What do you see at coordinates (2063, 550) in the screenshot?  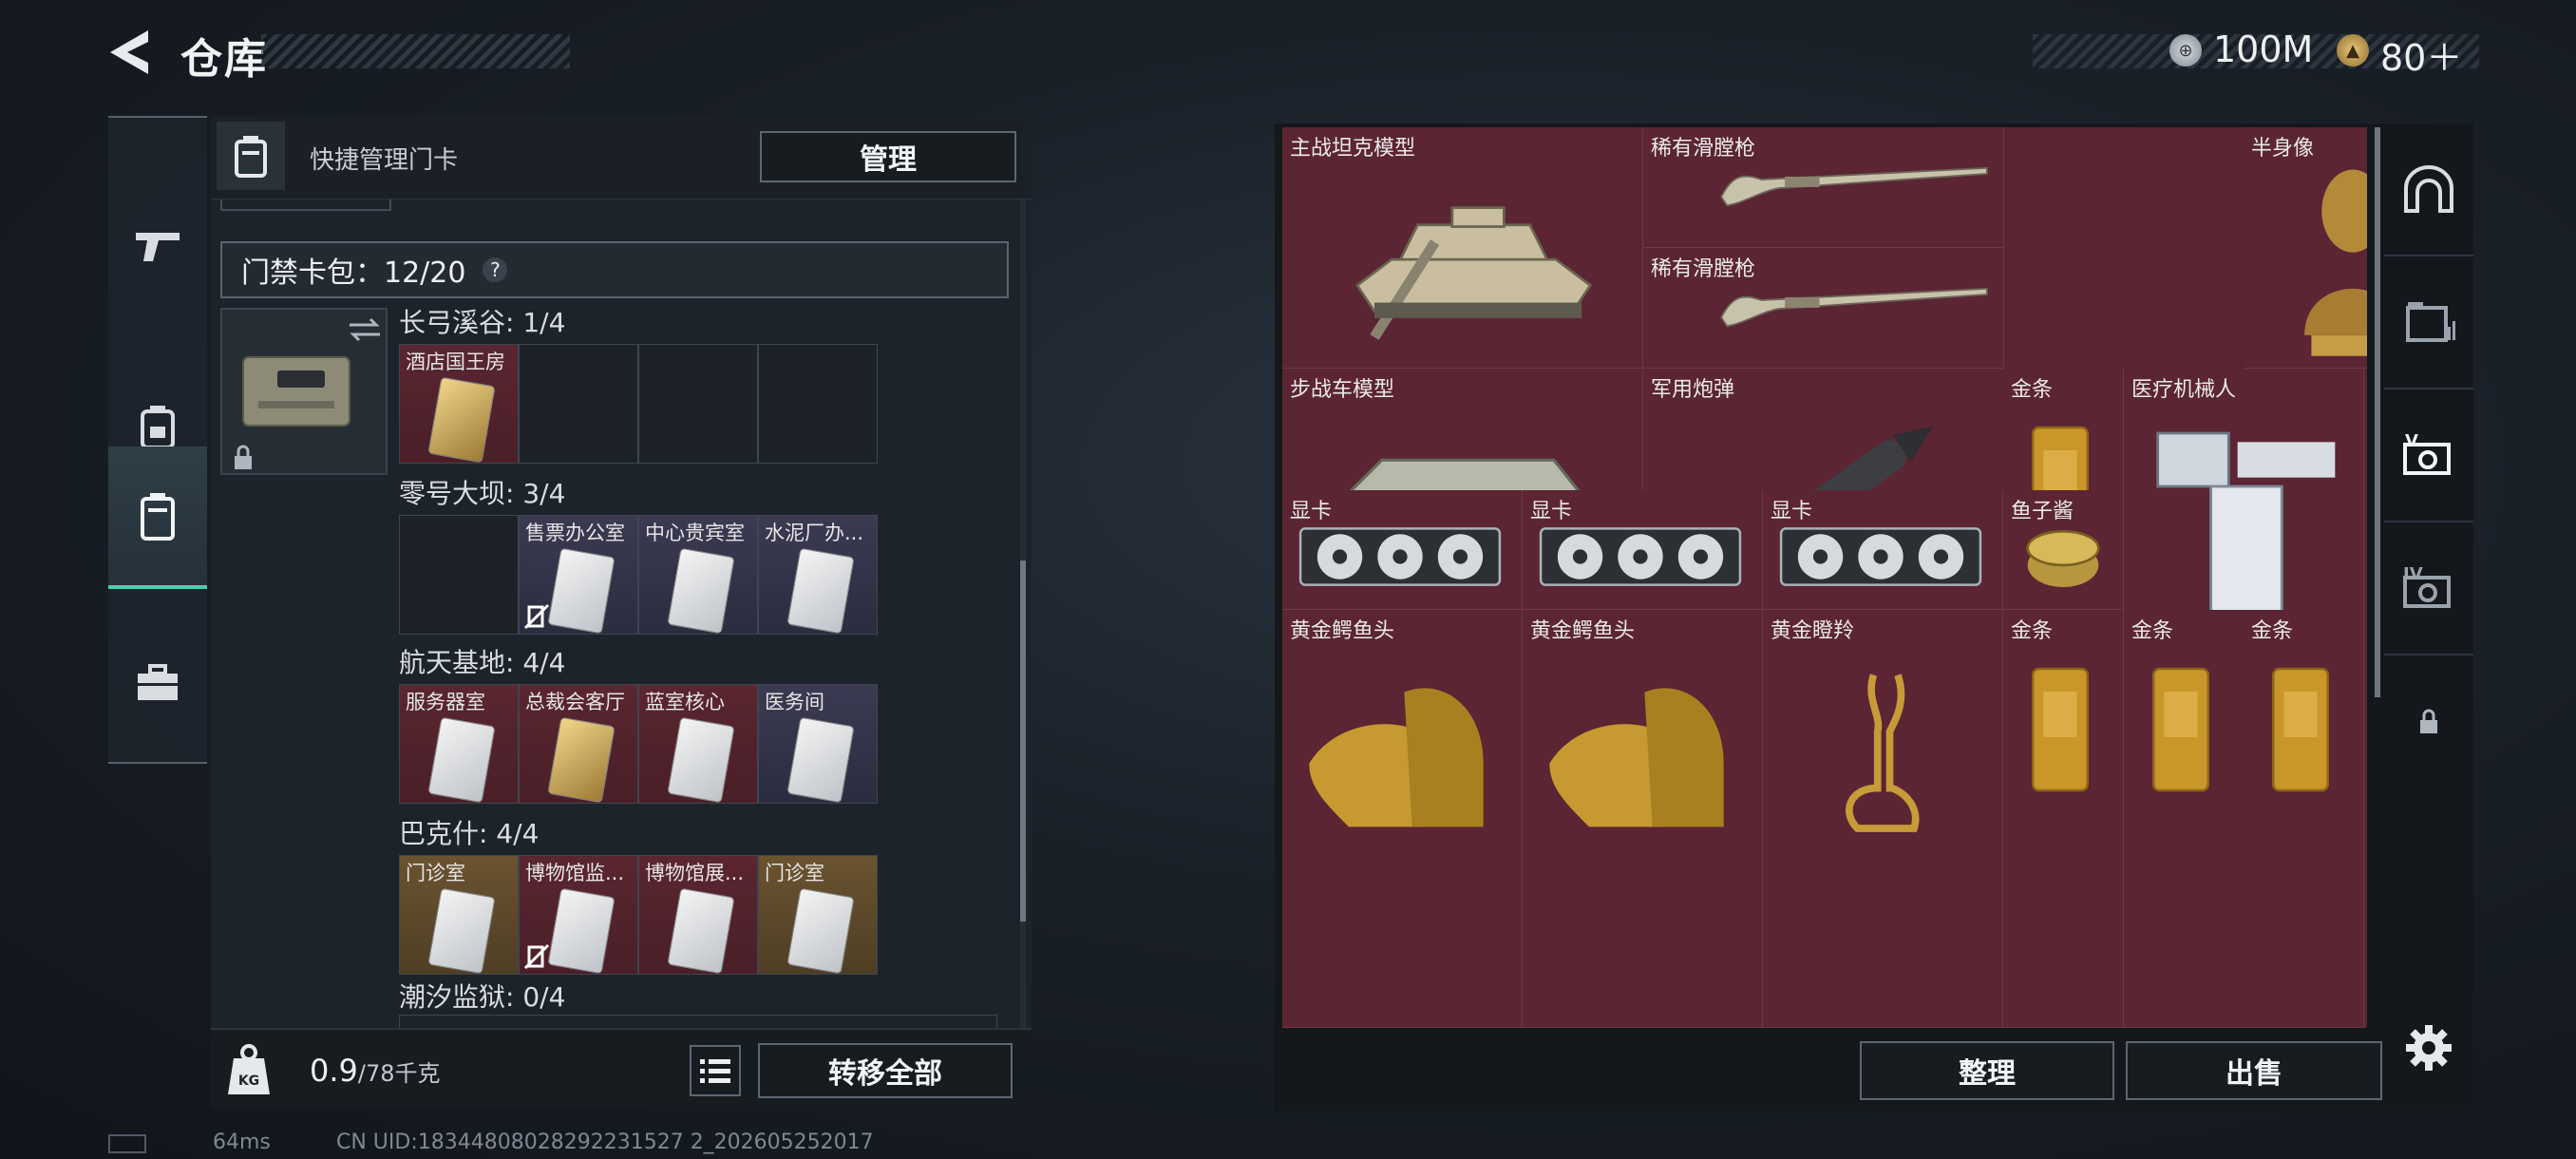 I see `storage-item-caviar: 鱼子酱` at bounding box center [2063, 550].